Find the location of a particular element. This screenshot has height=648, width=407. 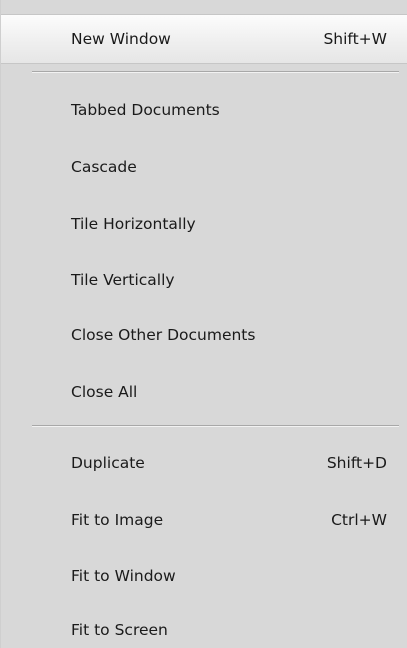

menu-item-label: Fit to Image is located at coordinates (117, 520).